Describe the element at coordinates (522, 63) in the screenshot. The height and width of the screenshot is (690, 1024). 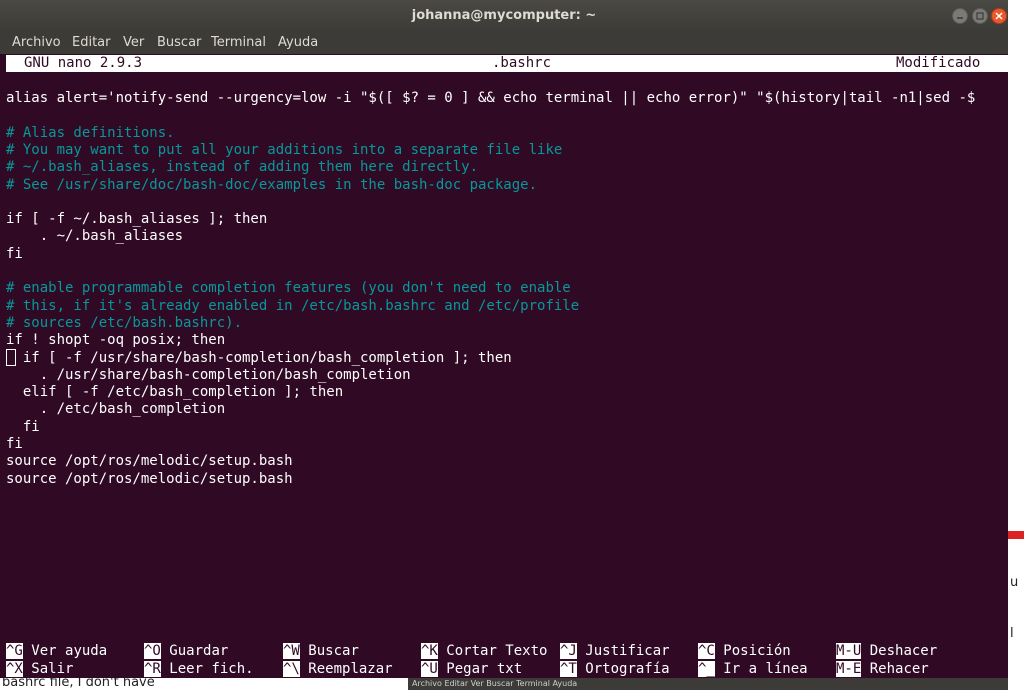
I see `nano-filename: .bashrc` at that location.